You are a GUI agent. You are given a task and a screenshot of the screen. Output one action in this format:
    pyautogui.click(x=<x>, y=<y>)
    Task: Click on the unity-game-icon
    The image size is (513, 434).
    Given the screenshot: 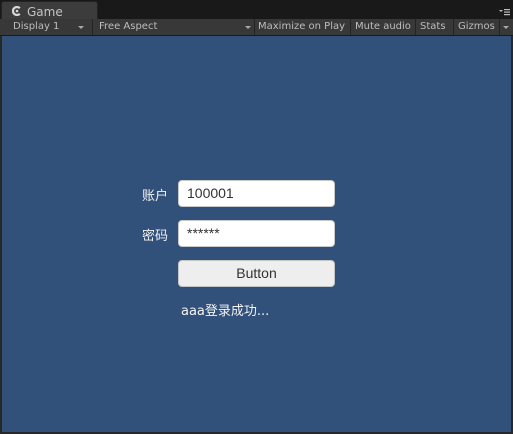 What is the action you would take?
    pyautogui.click(x=16, y=11)
    